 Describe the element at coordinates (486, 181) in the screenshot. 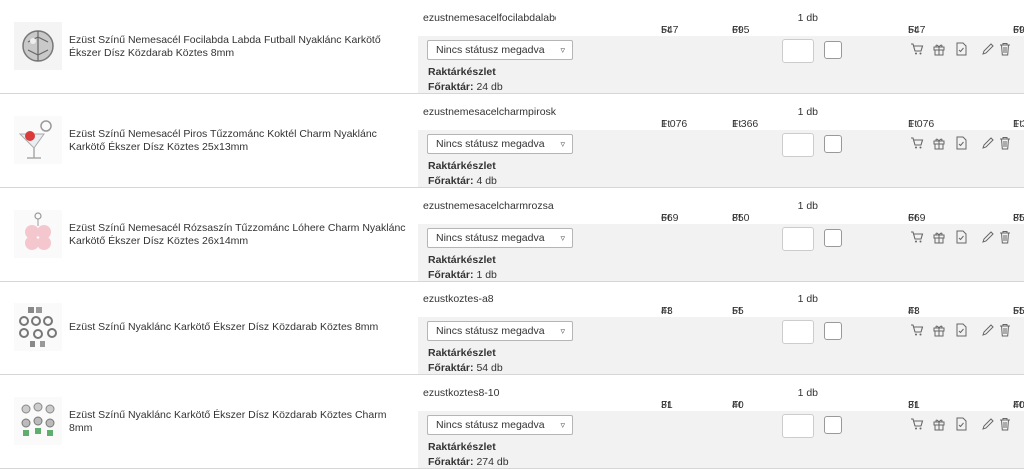

I see `stock-value: 4 db` at that location.